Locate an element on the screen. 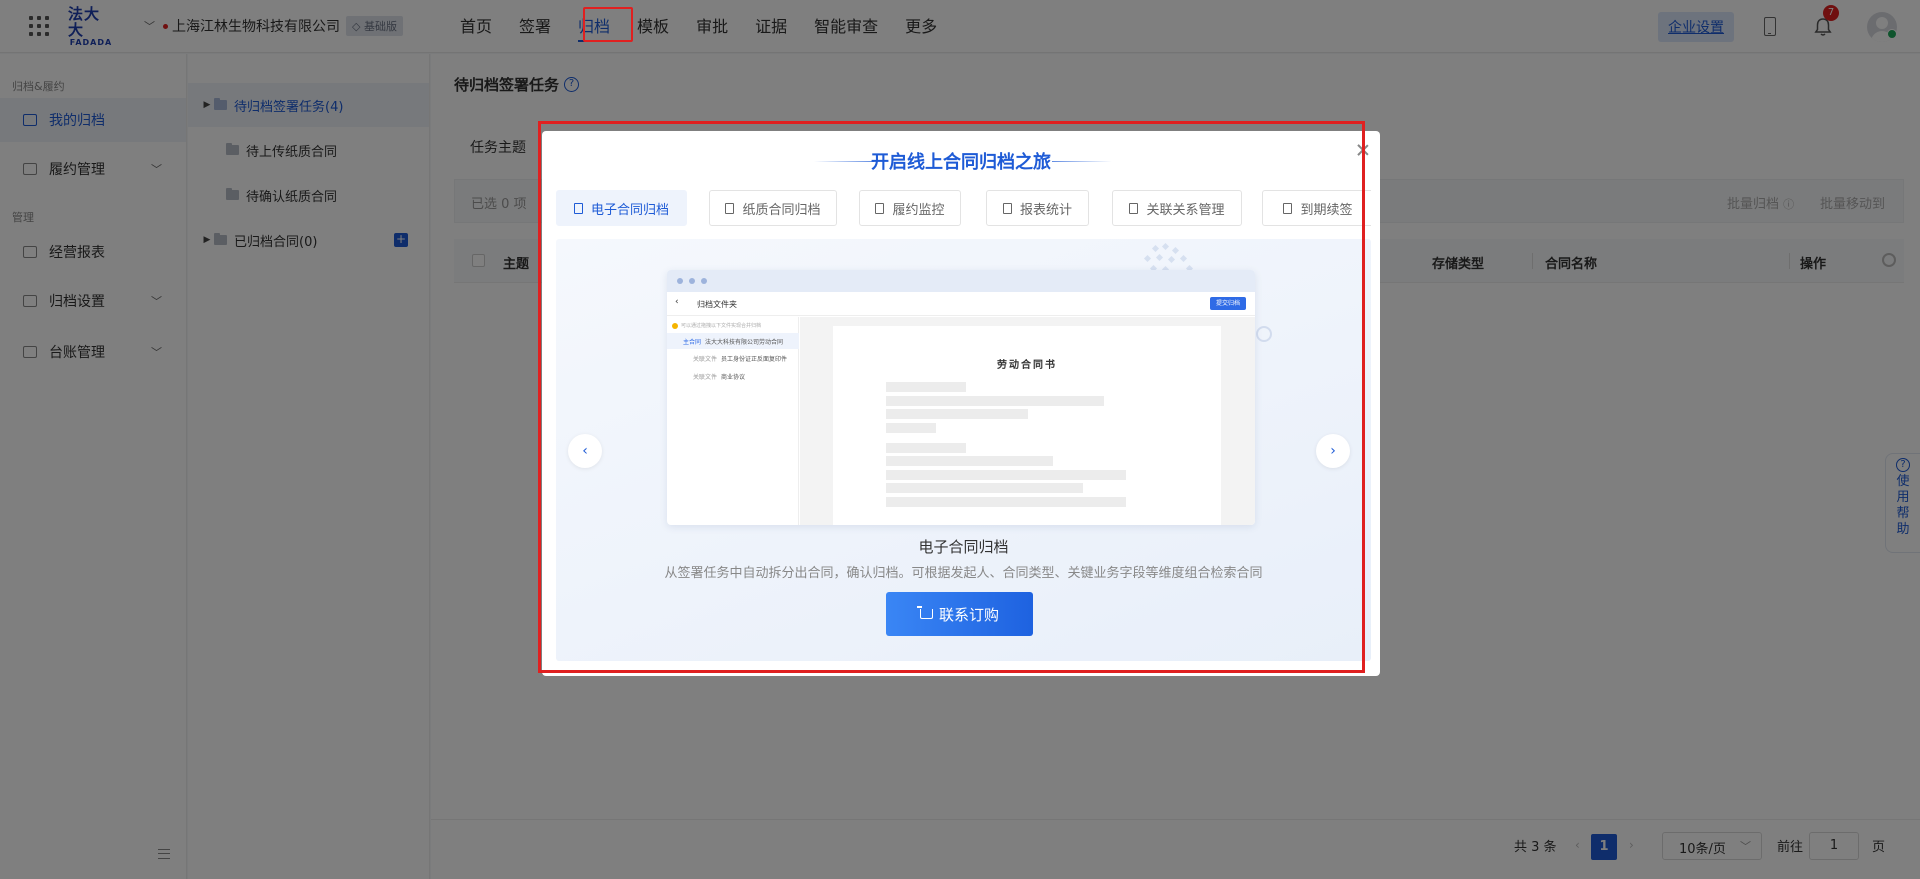  list-item: 关联文件 商业协议 is located at coordinates (719, 377).